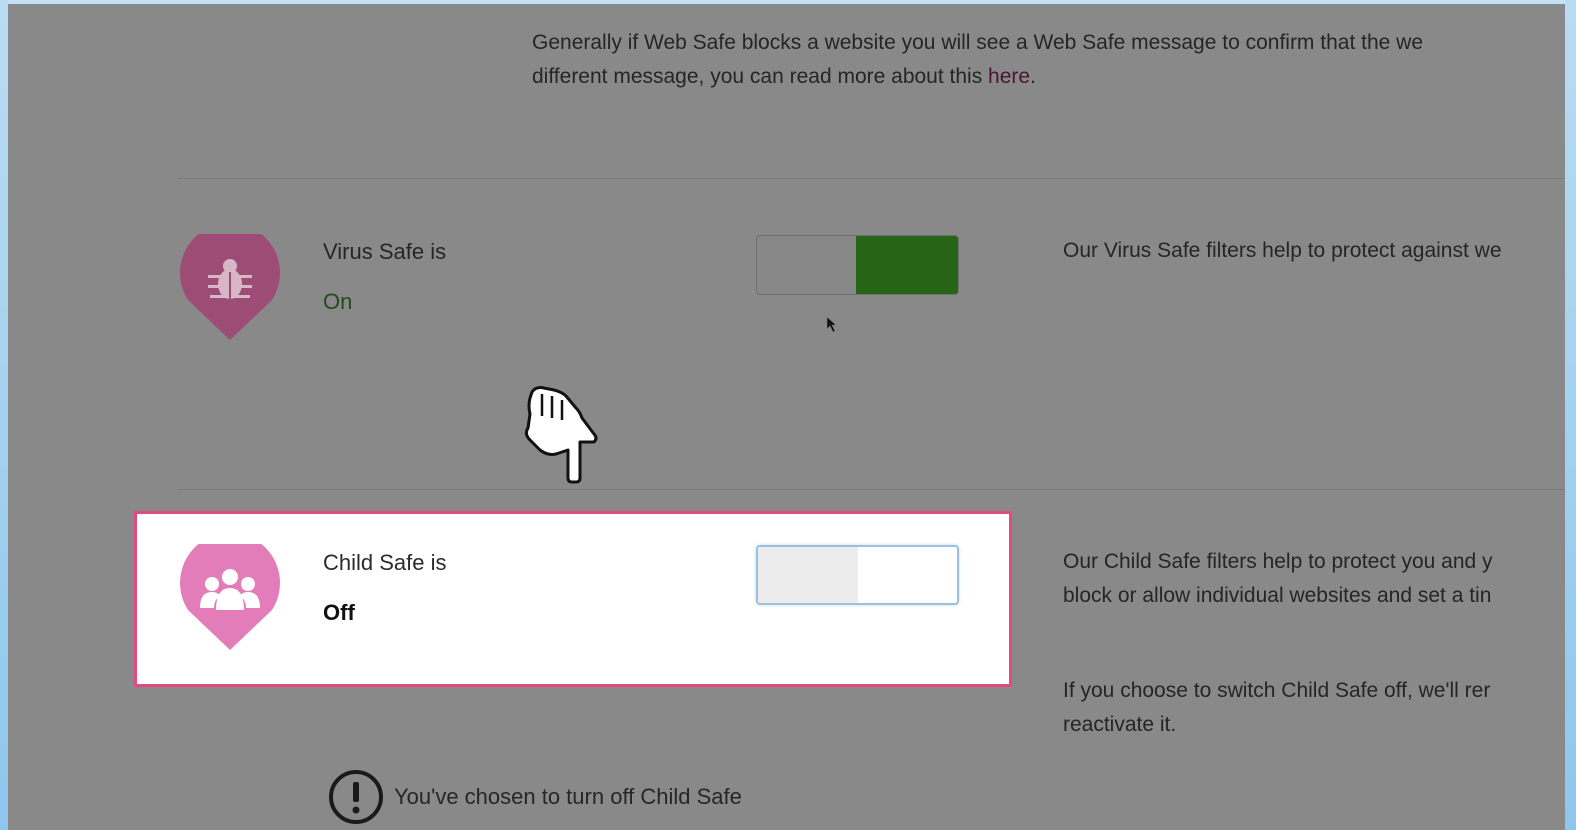 The image size is (1576, 830). Describe the element at coordinates (831, 324) in the screenshot. I see `arrow-cursor-icon` at that location.